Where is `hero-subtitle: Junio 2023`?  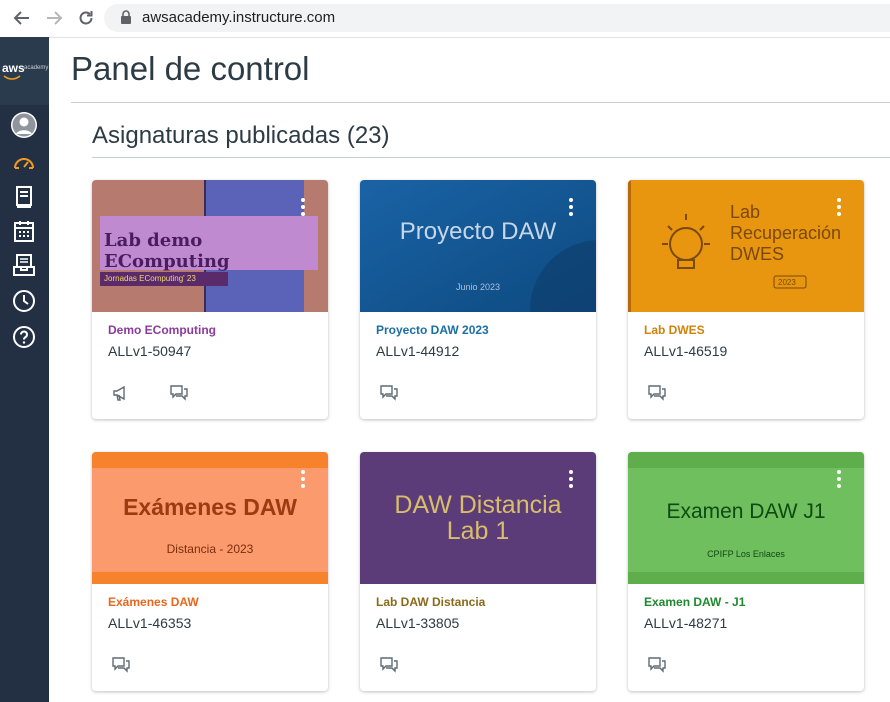
hero-subtitle: Junio 2023 is located at coordinates (478, 287).